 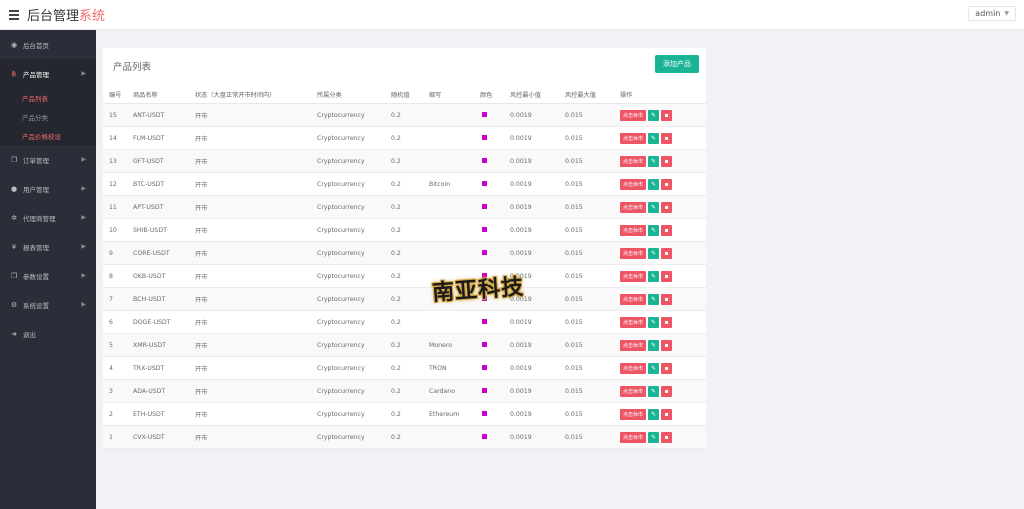 I want to click on add-product-button: 添加产品, so click(x=677, y=64).